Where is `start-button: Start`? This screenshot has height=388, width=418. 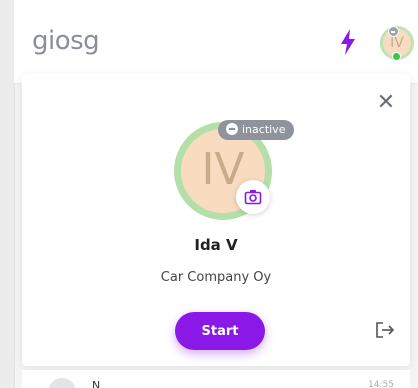 start-button: Start is located at coordinates (220, 331).